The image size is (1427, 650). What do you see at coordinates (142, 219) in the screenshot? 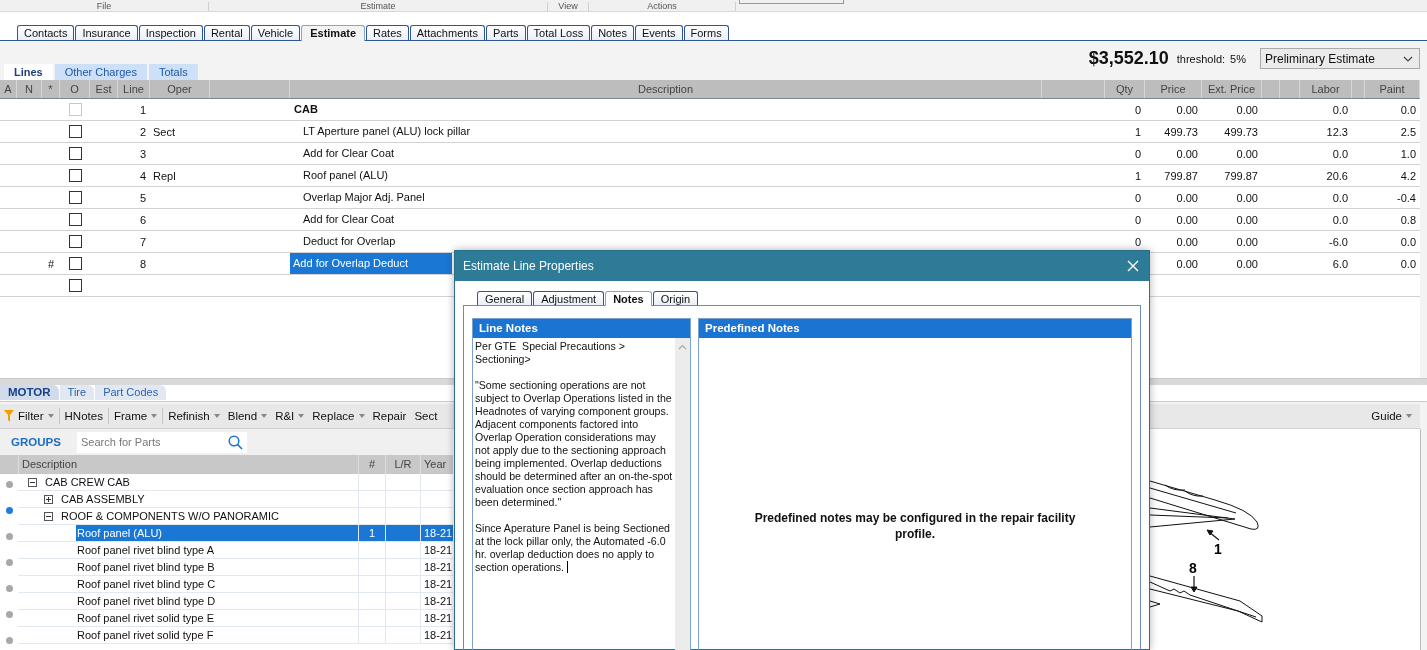
I see `table-cell: 6` at bounding box center [142, 219].